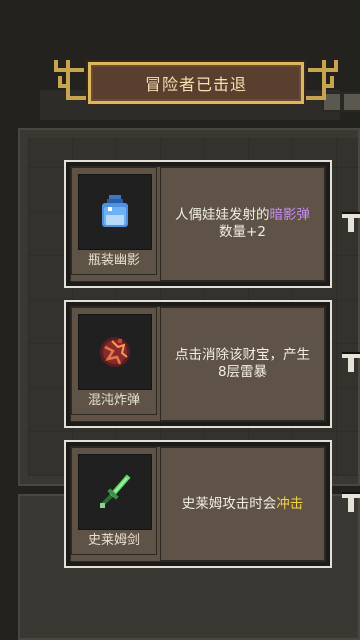 Image resolution: width=360 pixels, height=640 pixels. I want to click on chaos-bomb-icon, so click(115, 352).